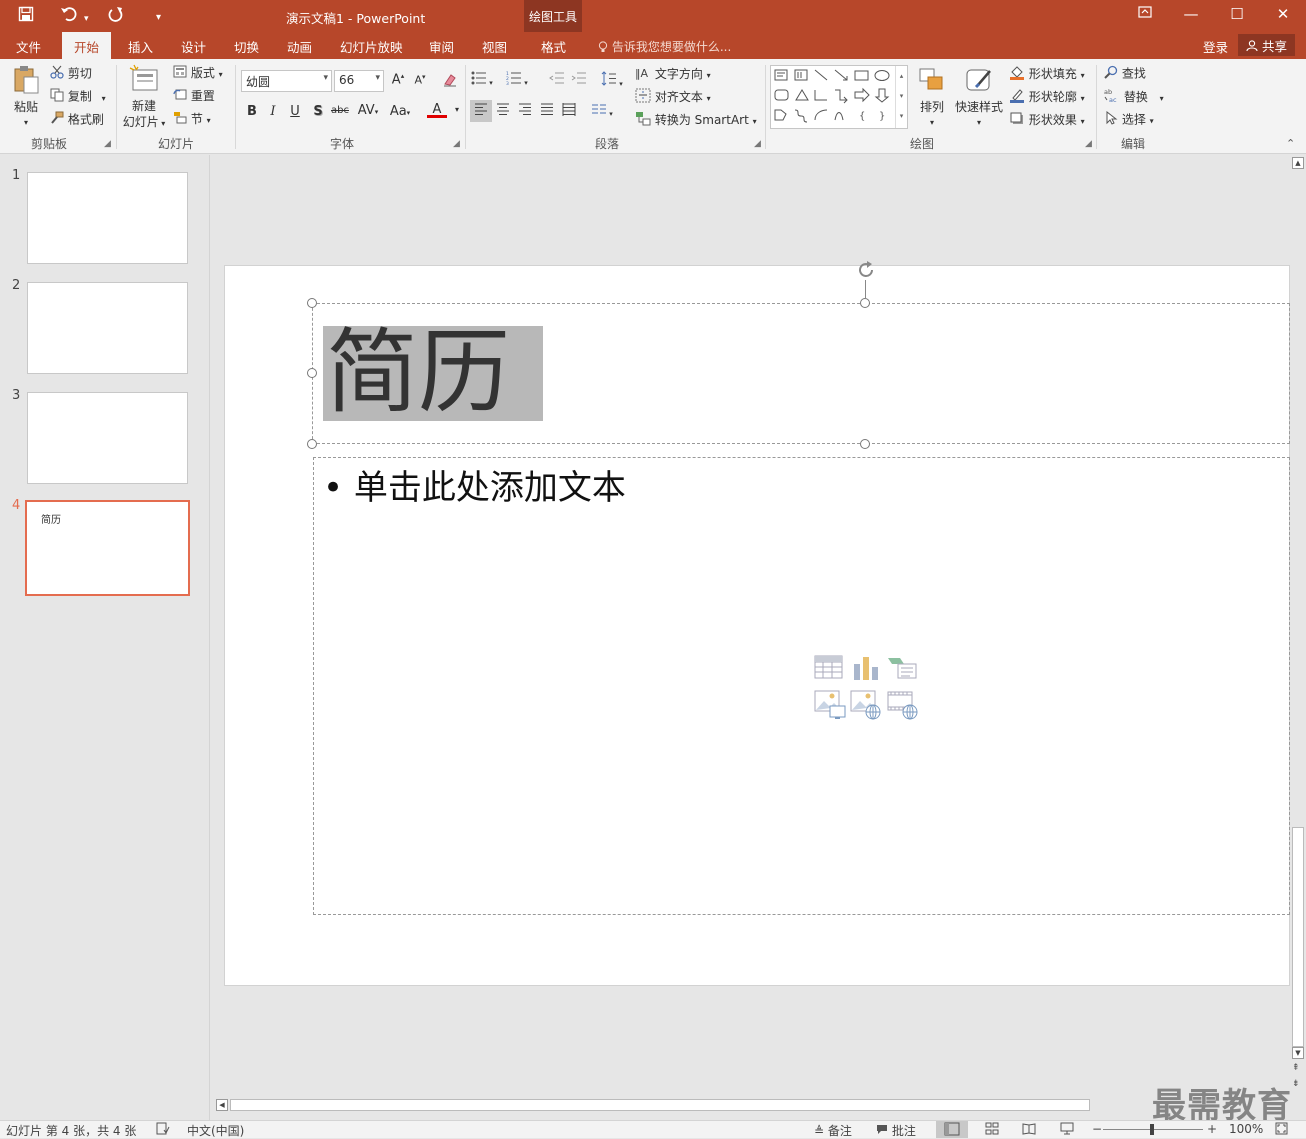 This screenshot has height=1139, width=1306. I want to click on font-color-dropdown-icon: ▾, so click(457, 109).